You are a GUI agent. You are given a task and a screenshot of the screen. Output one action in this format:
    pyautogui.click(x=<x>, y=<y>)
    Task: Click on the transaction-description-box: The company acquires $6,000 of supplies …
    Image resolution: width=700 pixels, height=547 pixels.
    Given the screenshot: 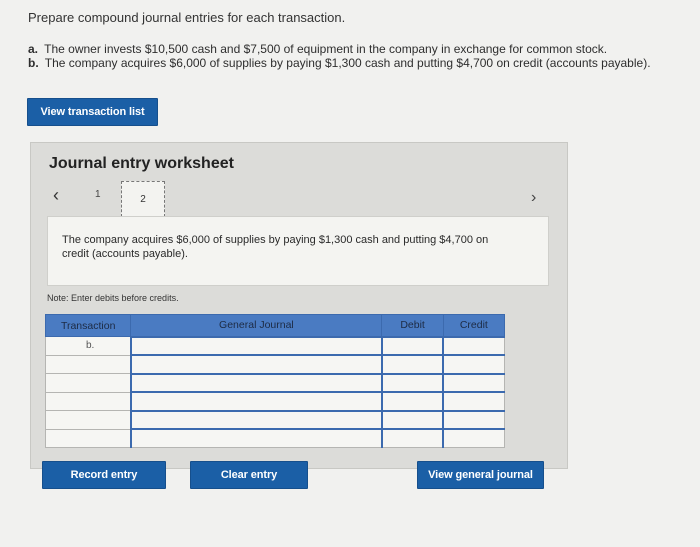 What is the action you would take?
    pyautogui.click(x=298, y=251)
    